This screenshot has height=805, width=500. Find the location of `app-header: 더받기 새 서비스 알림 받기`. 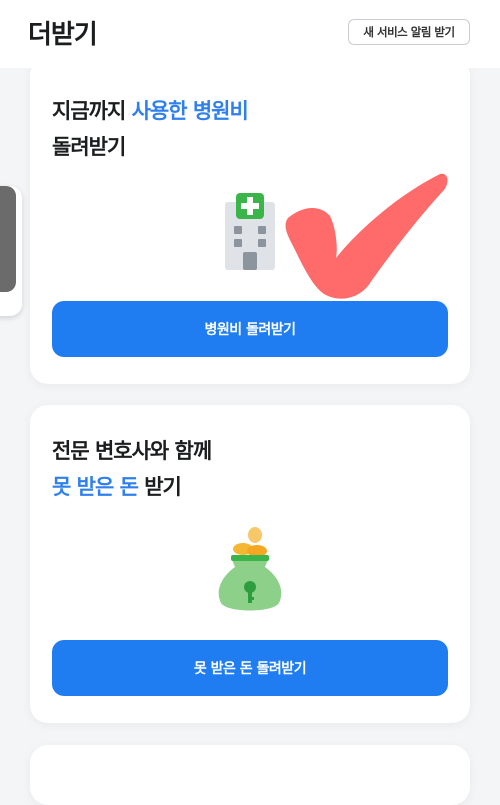

app-header: 더받기 새 서비스 알림 받기 is located at coordinates (250, 34).